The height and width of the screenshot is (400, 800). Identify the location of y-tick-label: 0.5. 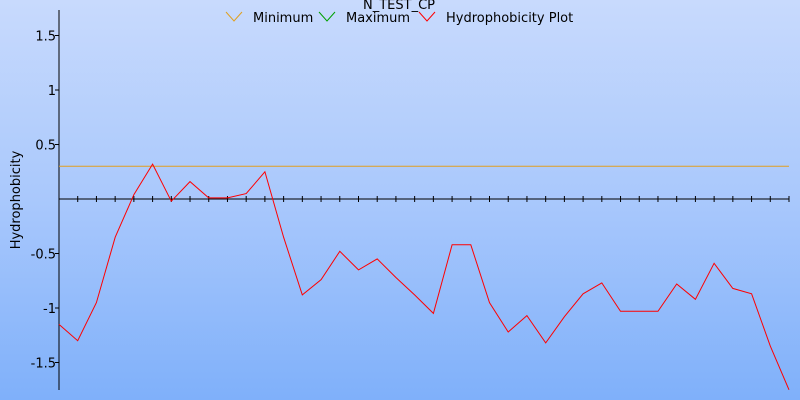
(45, 146).